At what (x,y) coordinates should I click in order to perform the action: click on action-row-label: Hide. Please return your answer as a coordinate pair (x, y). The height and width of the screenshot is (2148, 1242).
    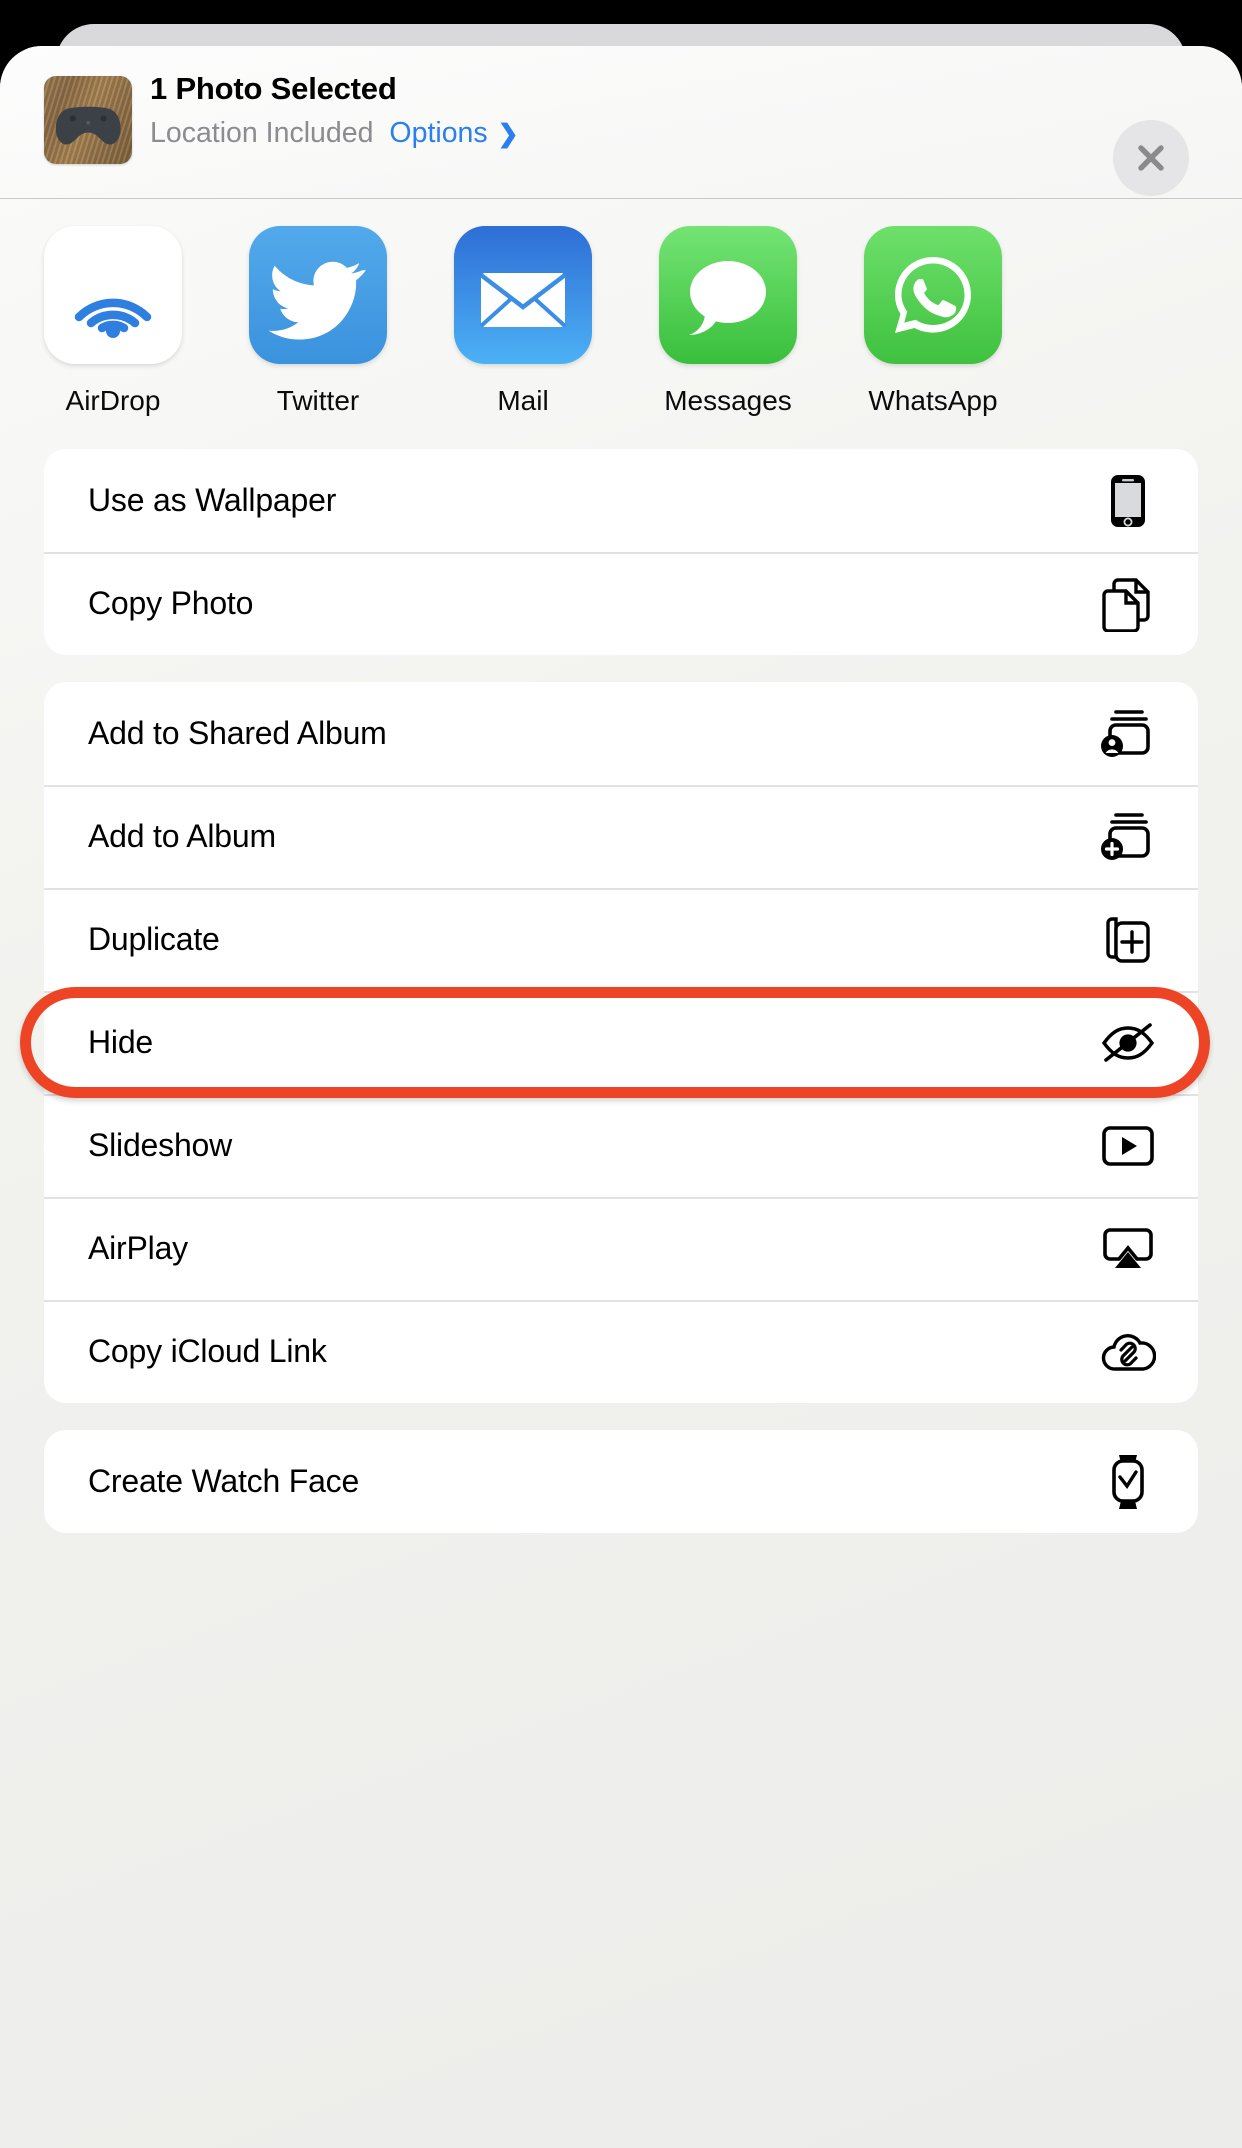
    Looking at the image, I should click on (121, 1042).